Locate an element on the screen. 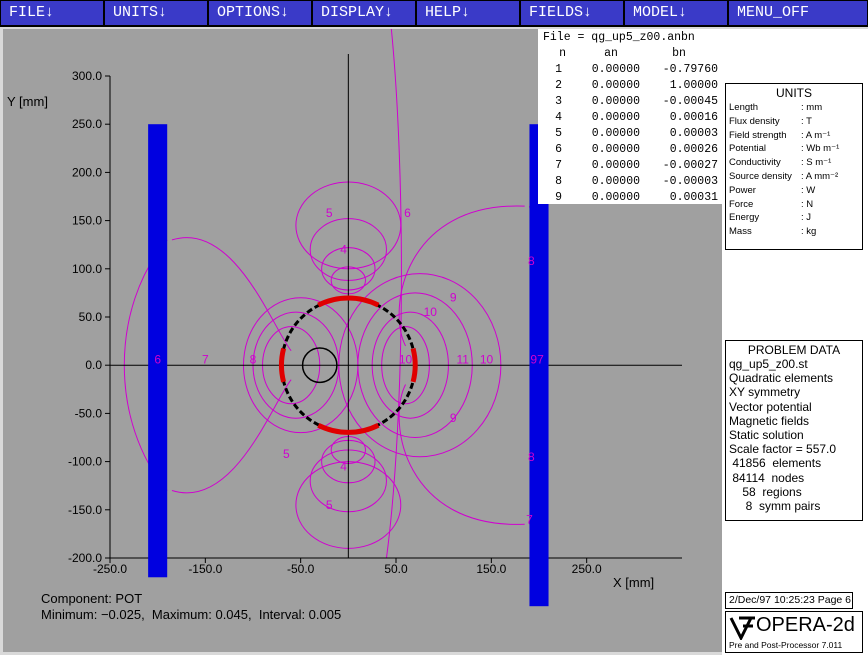 The height and width of the screenshot is (655, 868). unit-value: : T is located at coordinates (806, 121).